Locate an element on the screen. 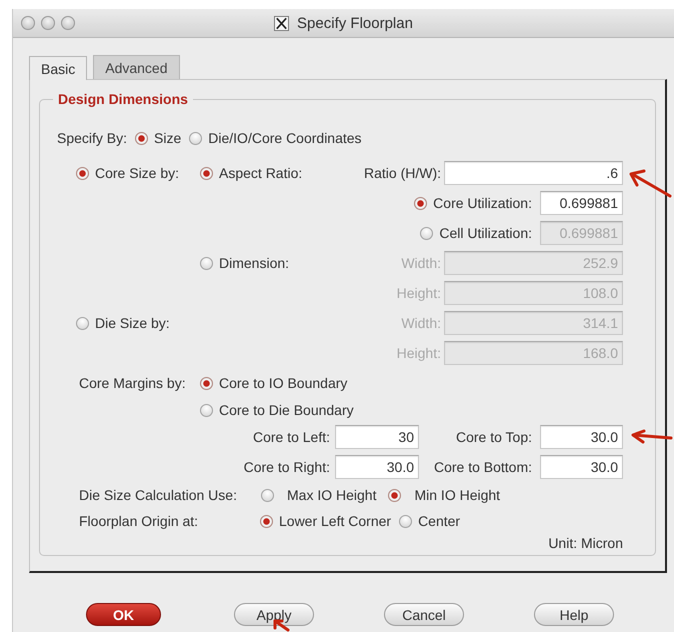 This screenshot has height=632, width=674. option-label: Lower Left Corner is located at coordinates (335, 521).